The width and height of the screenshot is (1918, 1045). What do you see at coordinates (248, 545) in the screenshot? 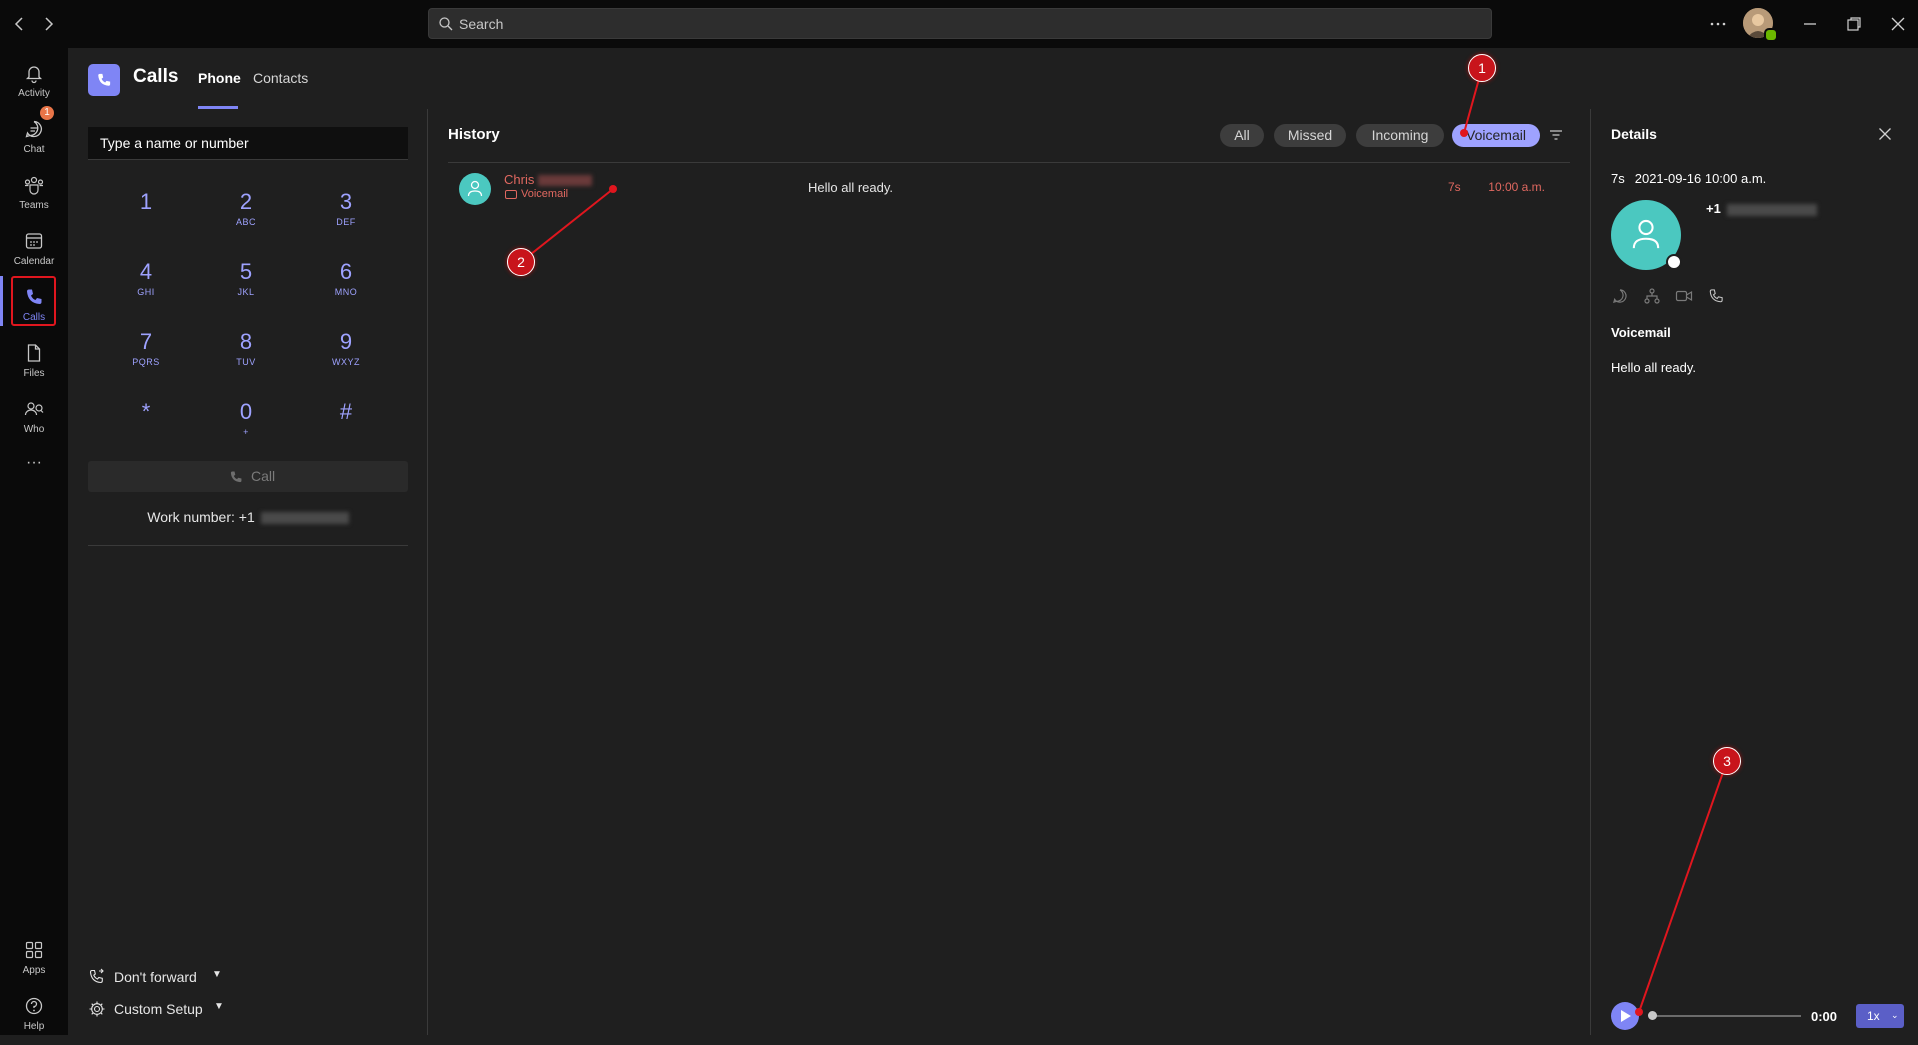
I see `divider` at bounding box center [248, 545].